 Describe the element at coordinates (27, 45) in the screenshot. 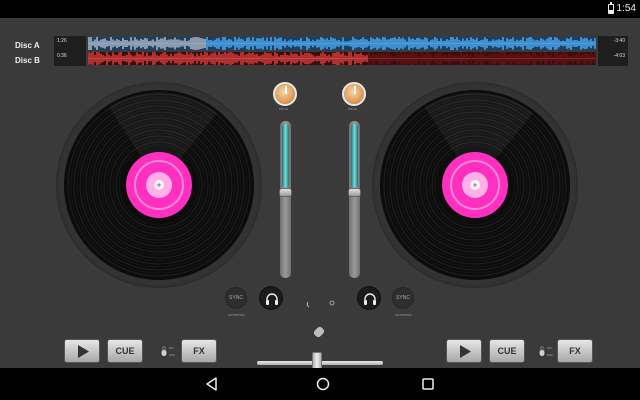

I see `disc-a-label: Disc A` at that location.